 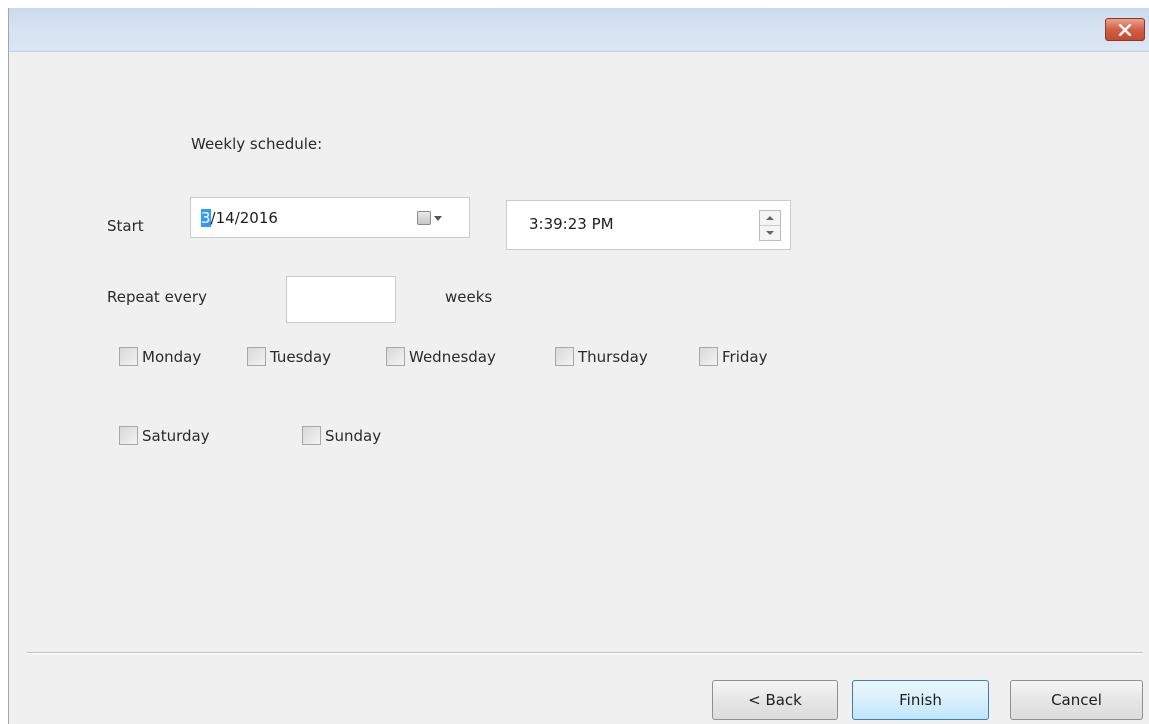 I want to click on checkbox-label: Friday, so click(x=745, y=356).